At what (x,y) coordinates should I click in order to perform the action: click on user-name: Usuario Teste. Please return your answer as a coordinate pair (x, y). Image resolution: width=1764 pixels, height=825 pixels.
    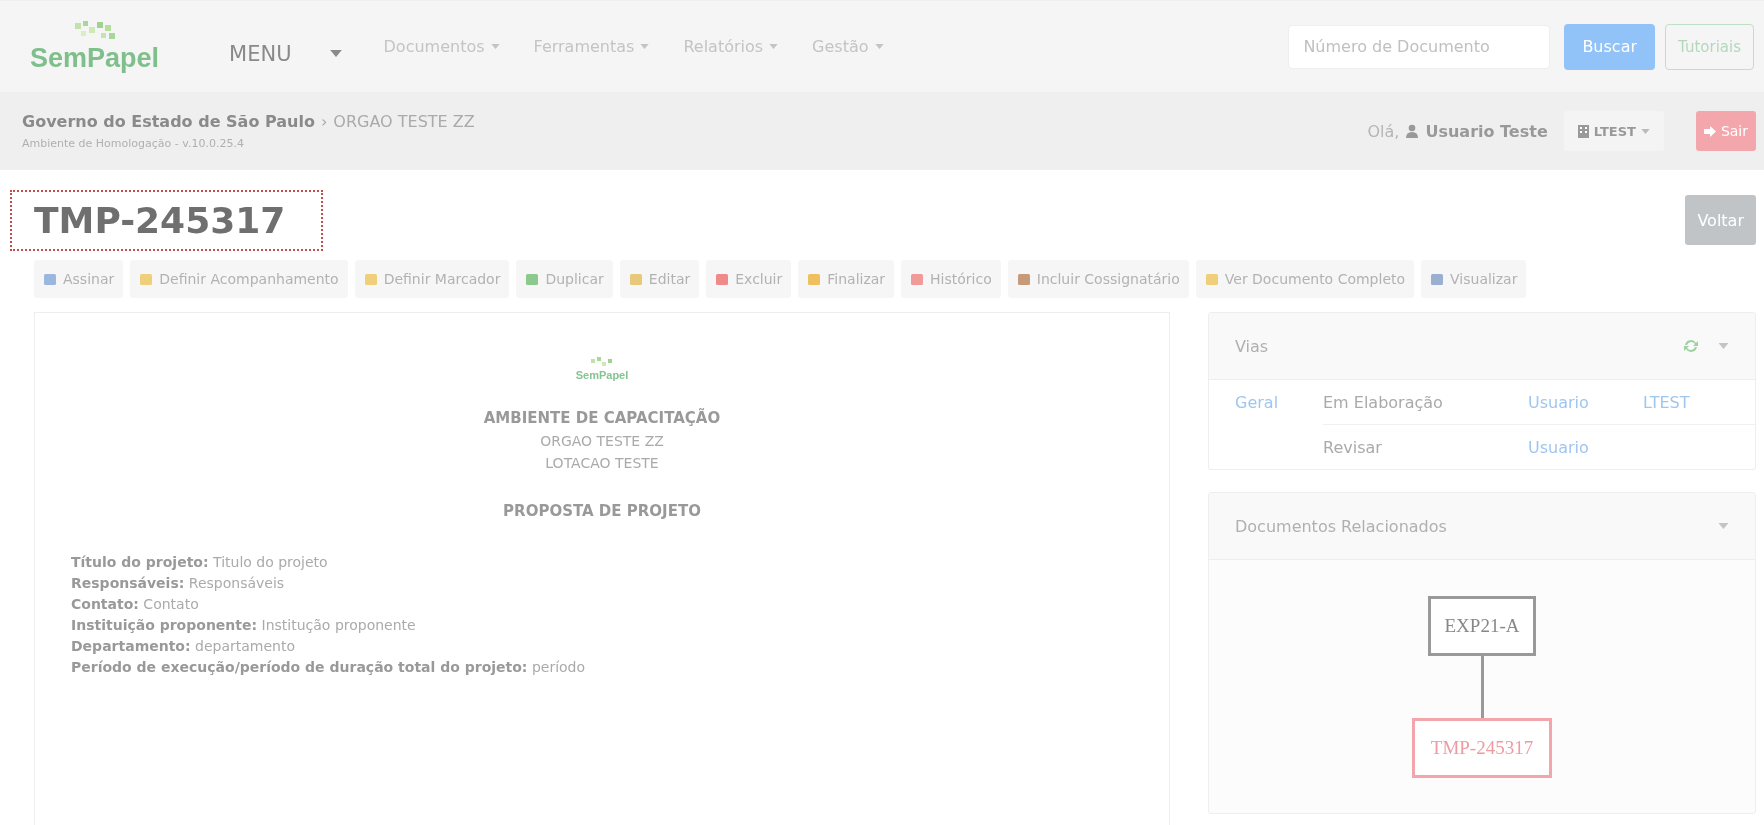
    Looking at the image, I should click on (1486, 131).